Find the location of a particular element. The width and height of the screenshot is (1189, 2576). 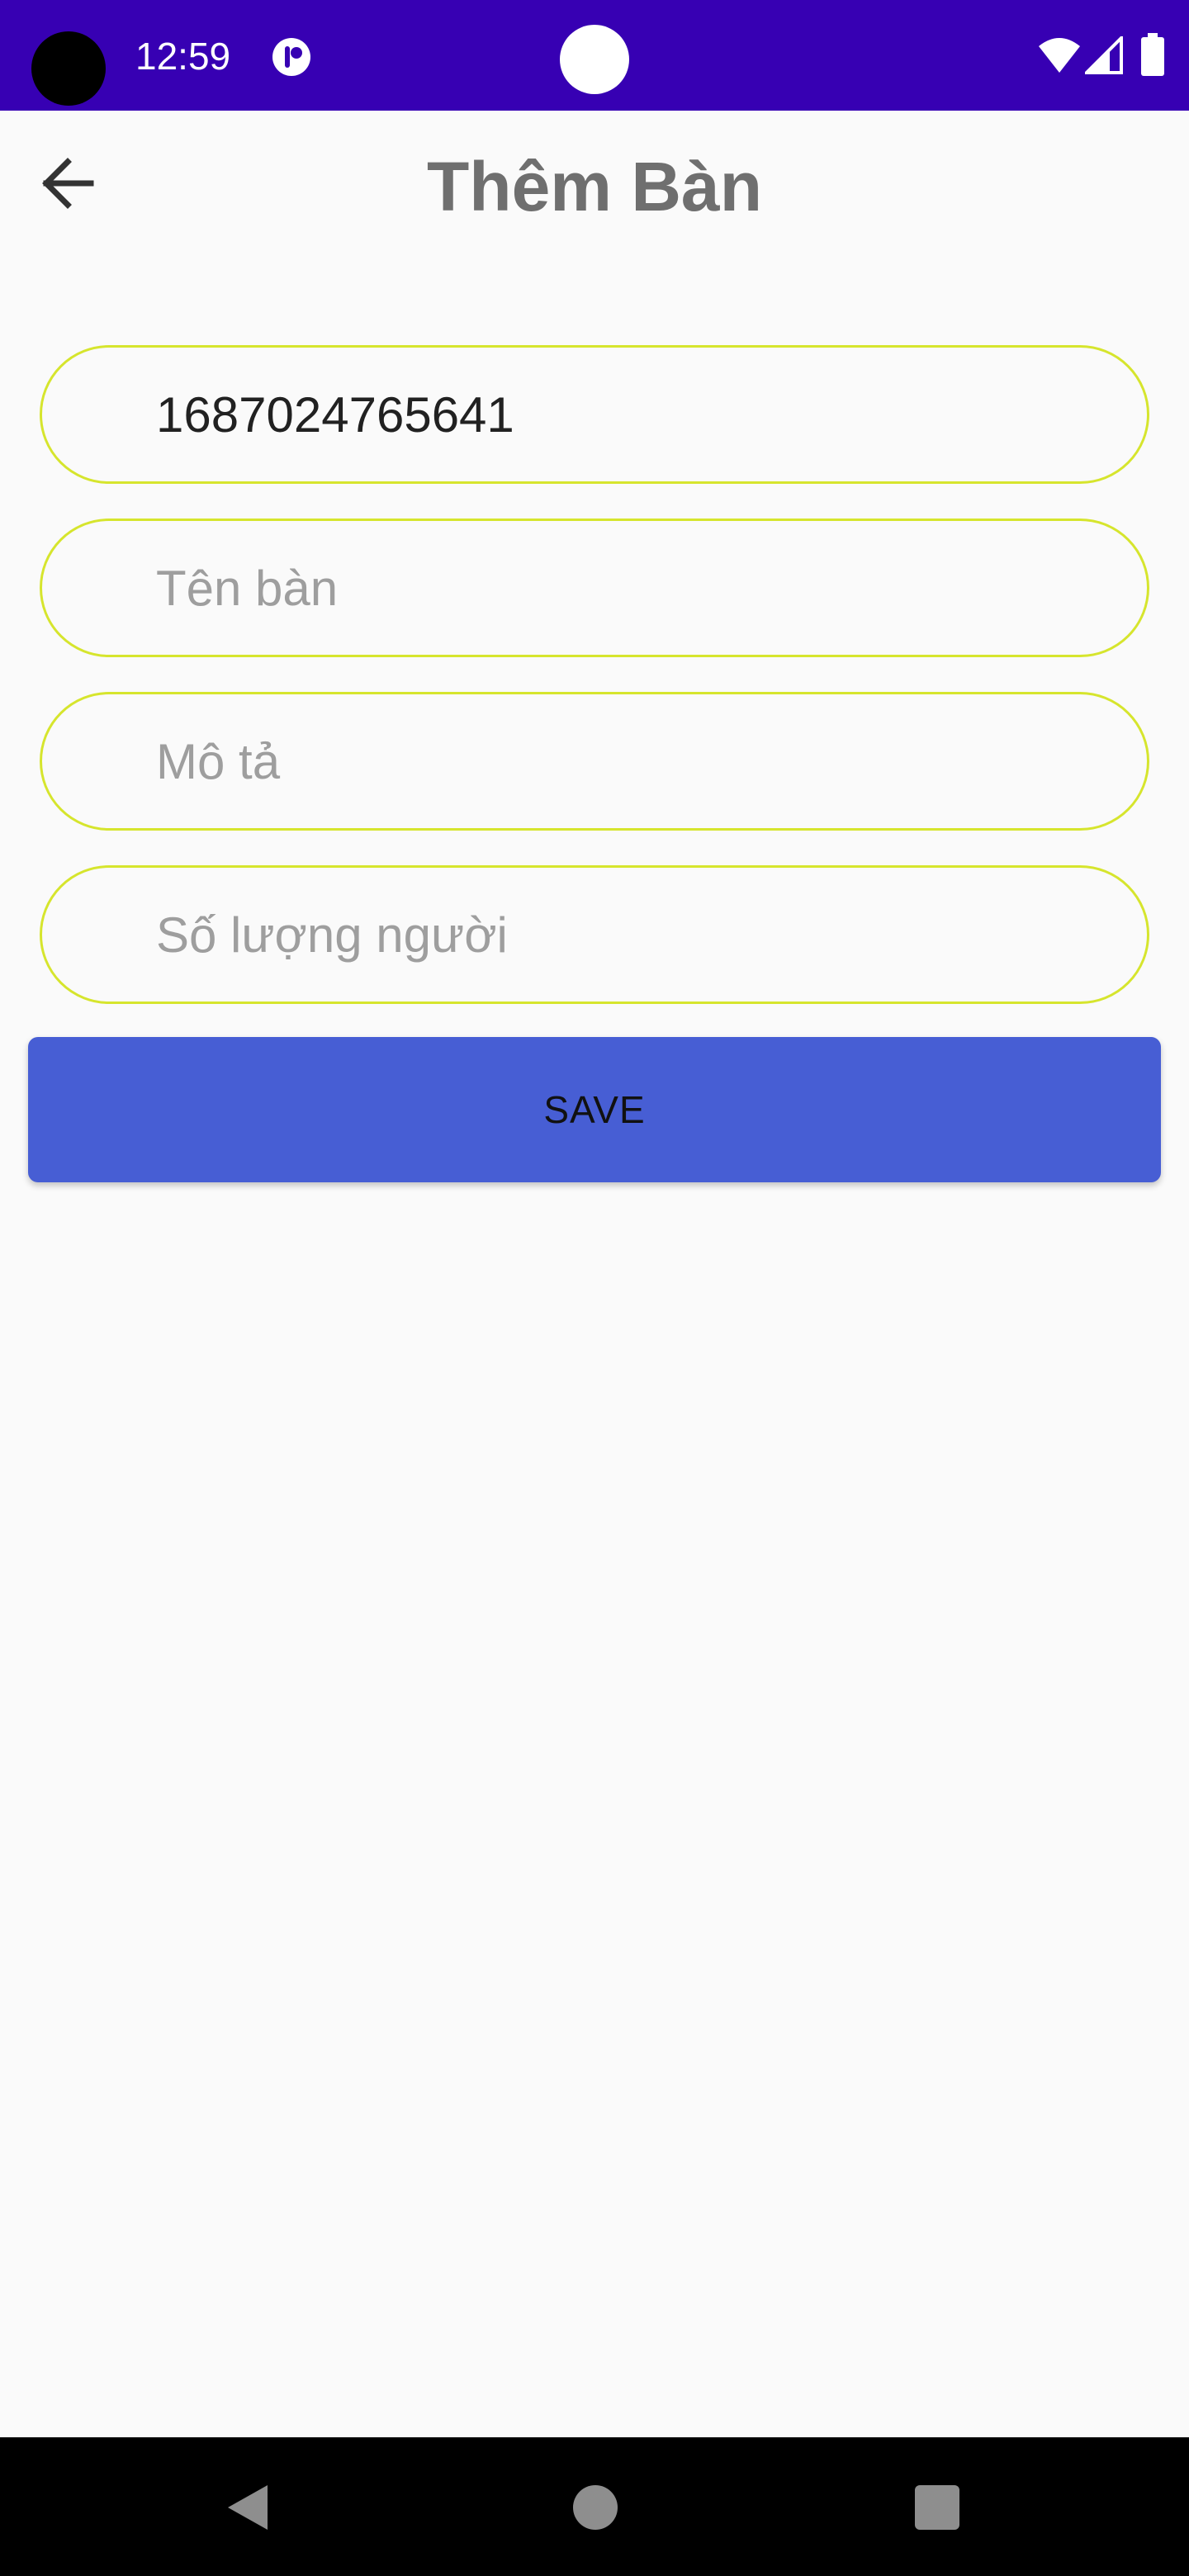

wifi-icon is located at coordinates (1059, 55).